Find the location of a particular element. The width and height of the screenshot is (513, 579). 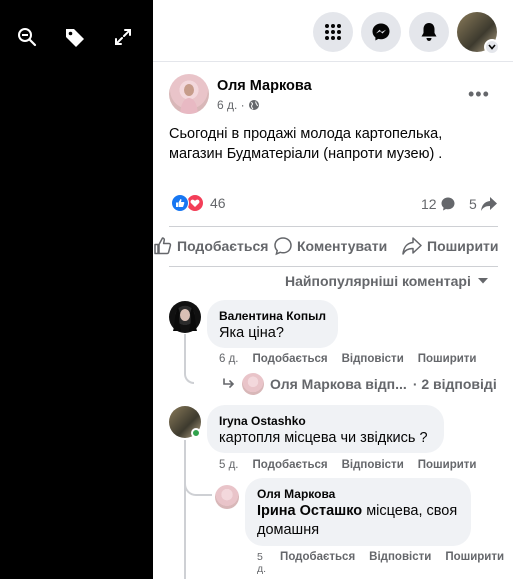

reactions-summary: 46 is located at coordinates (198, 203).